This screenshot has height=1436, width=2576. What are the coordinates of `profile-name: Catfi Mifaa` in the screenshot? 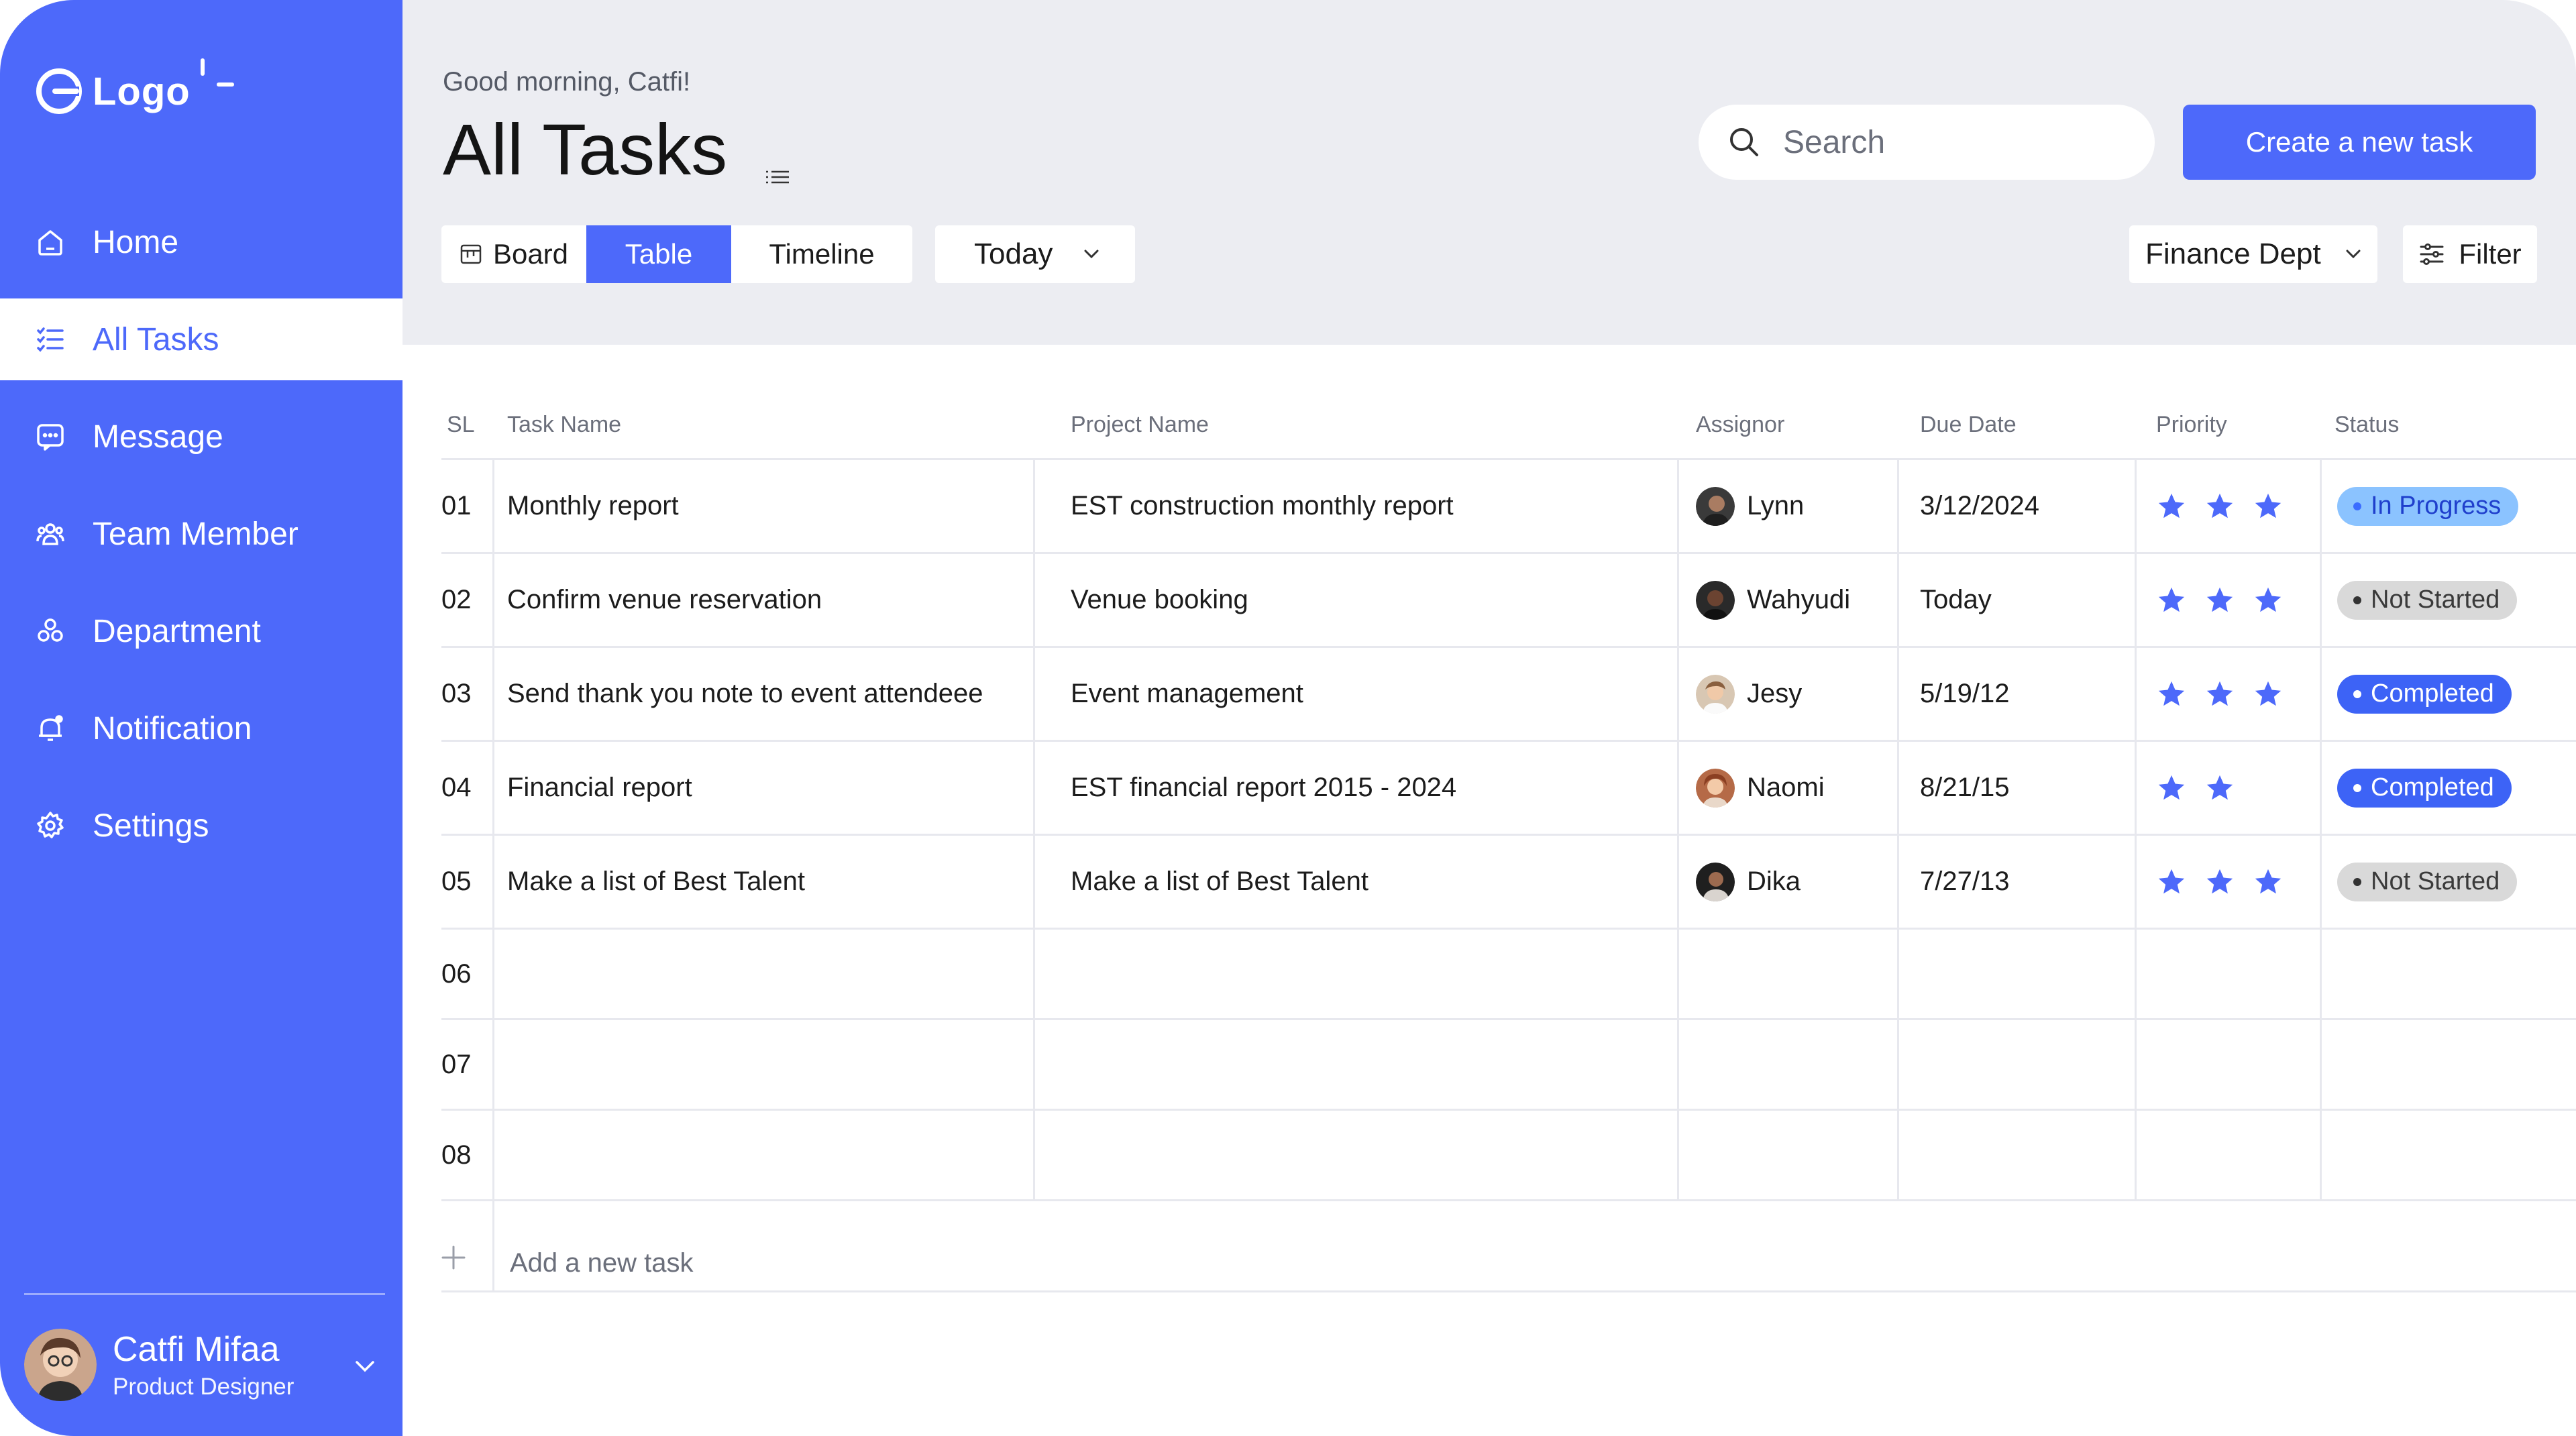 It's located at (196, 1349).